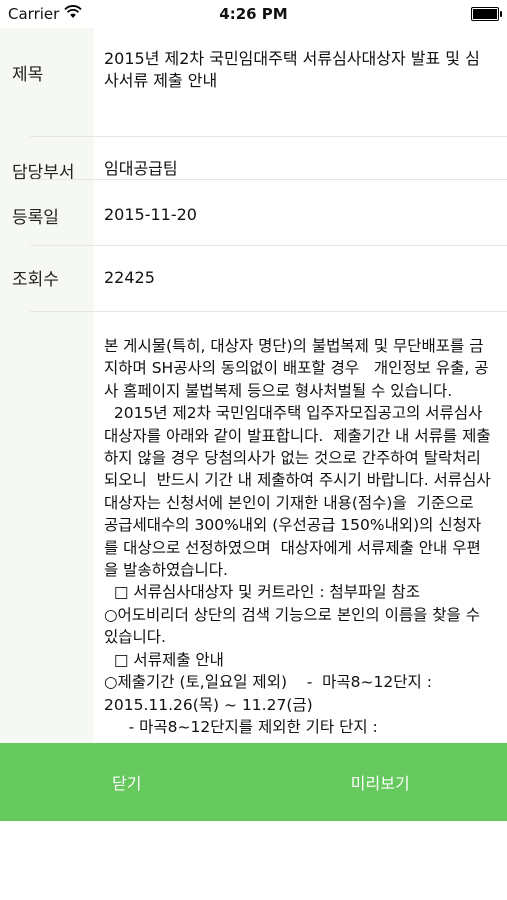 This screenshot has height=900, width=507. I want to click on title-label: 제목, so click(28, 75).